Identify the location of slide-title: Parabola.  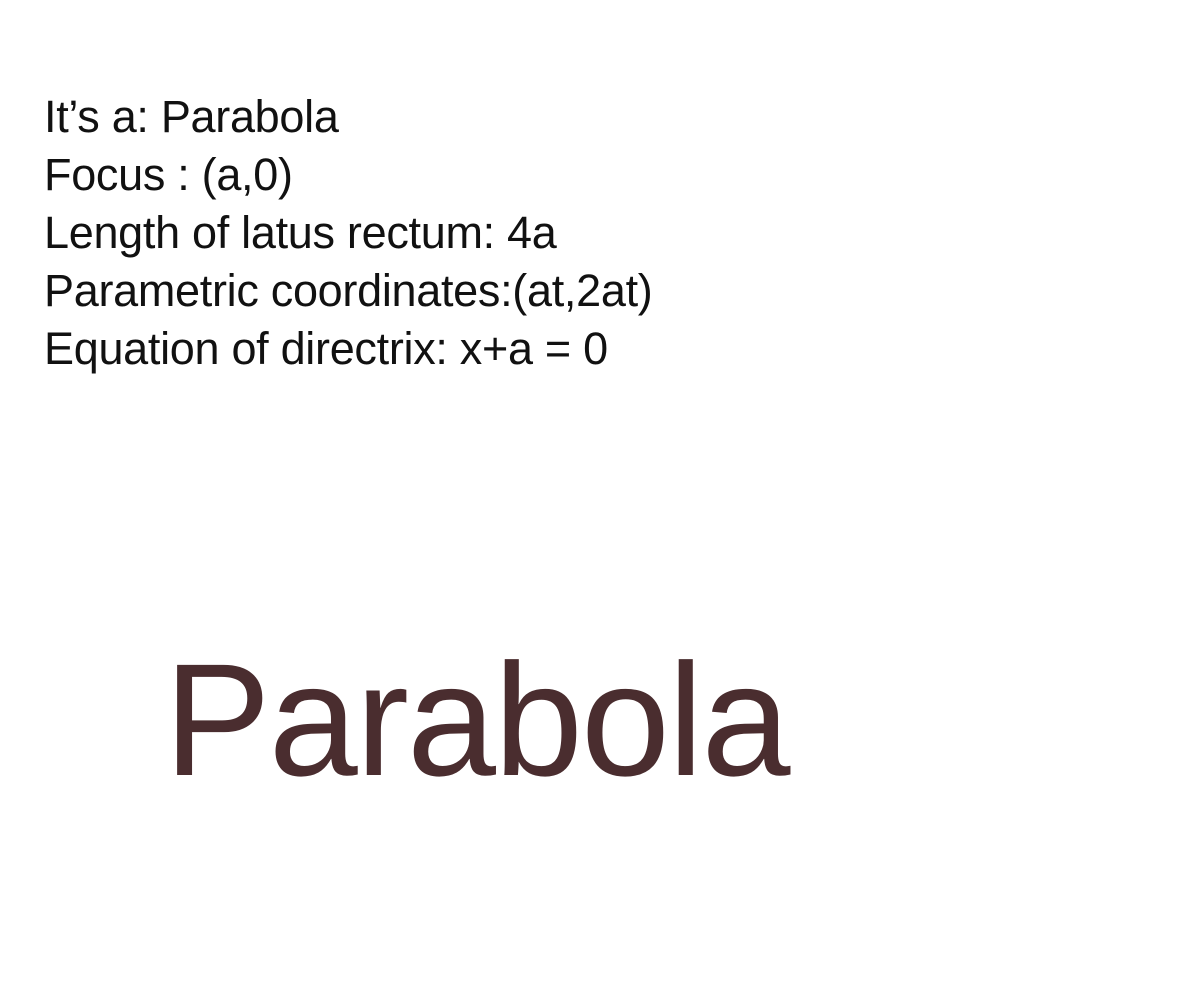
(477, 719).